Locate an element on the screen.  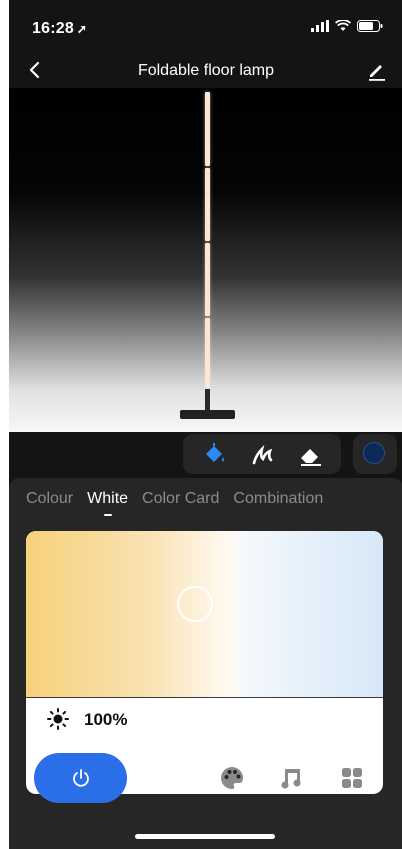
selected-color-swatch is located at coordinates (375, 454).